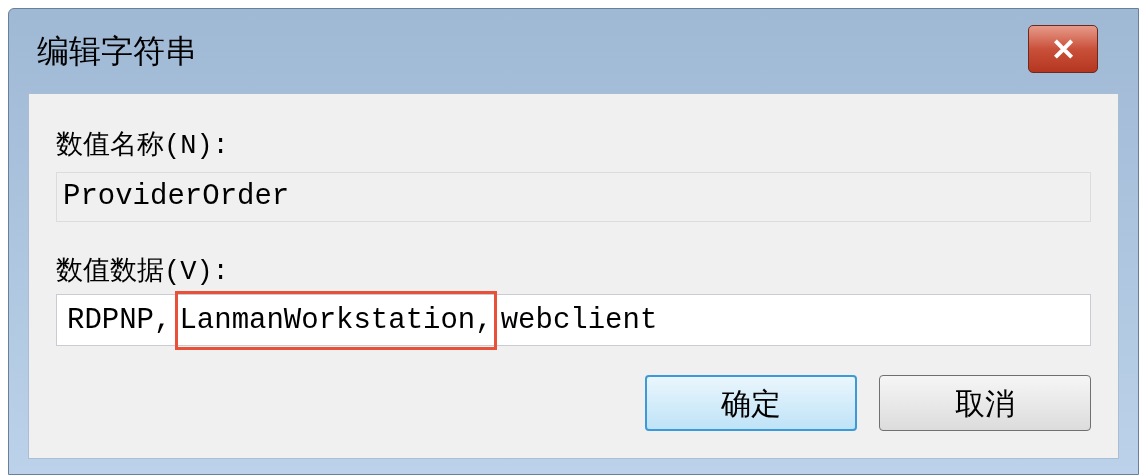 Image resolution: width=1139 pixels, height=475 pixels. I want to click on close-button: ✕, so click(1063, 49).